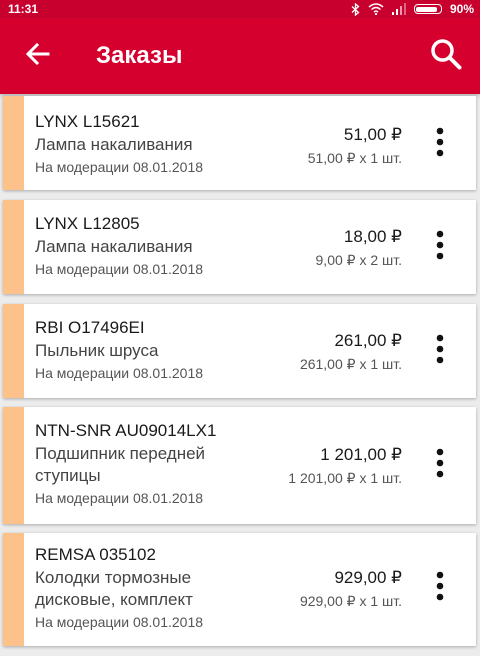 This screenshot has height=656, width=480. I want to click on back-button, so click(38, 56).